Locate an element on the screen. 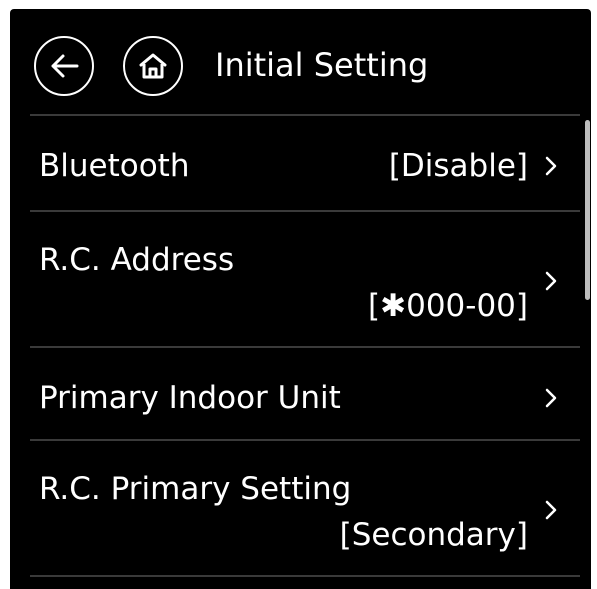 Image resolution: width=597 pixels, height=589 pixels. setting-label: R.C. Address is located at coordinates (137, 260).